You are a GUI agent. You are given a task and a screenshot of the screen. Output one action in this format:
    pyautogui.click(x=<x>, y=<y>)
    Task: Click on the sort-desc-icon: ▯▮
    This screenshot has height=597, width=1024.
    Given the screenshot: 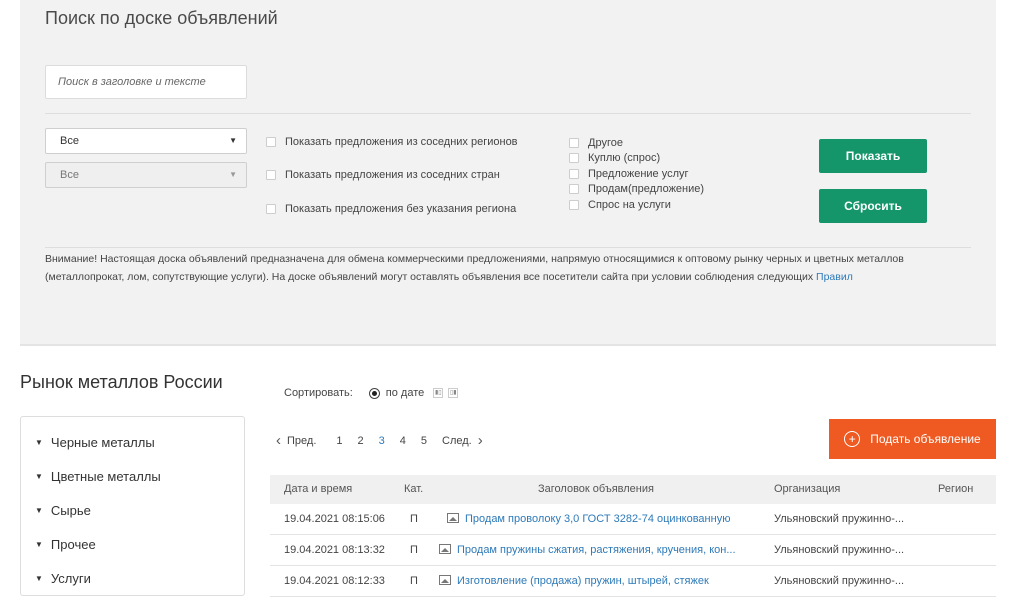 What is the action you would take?
    pyautogui.click(x=453, y=393)
    